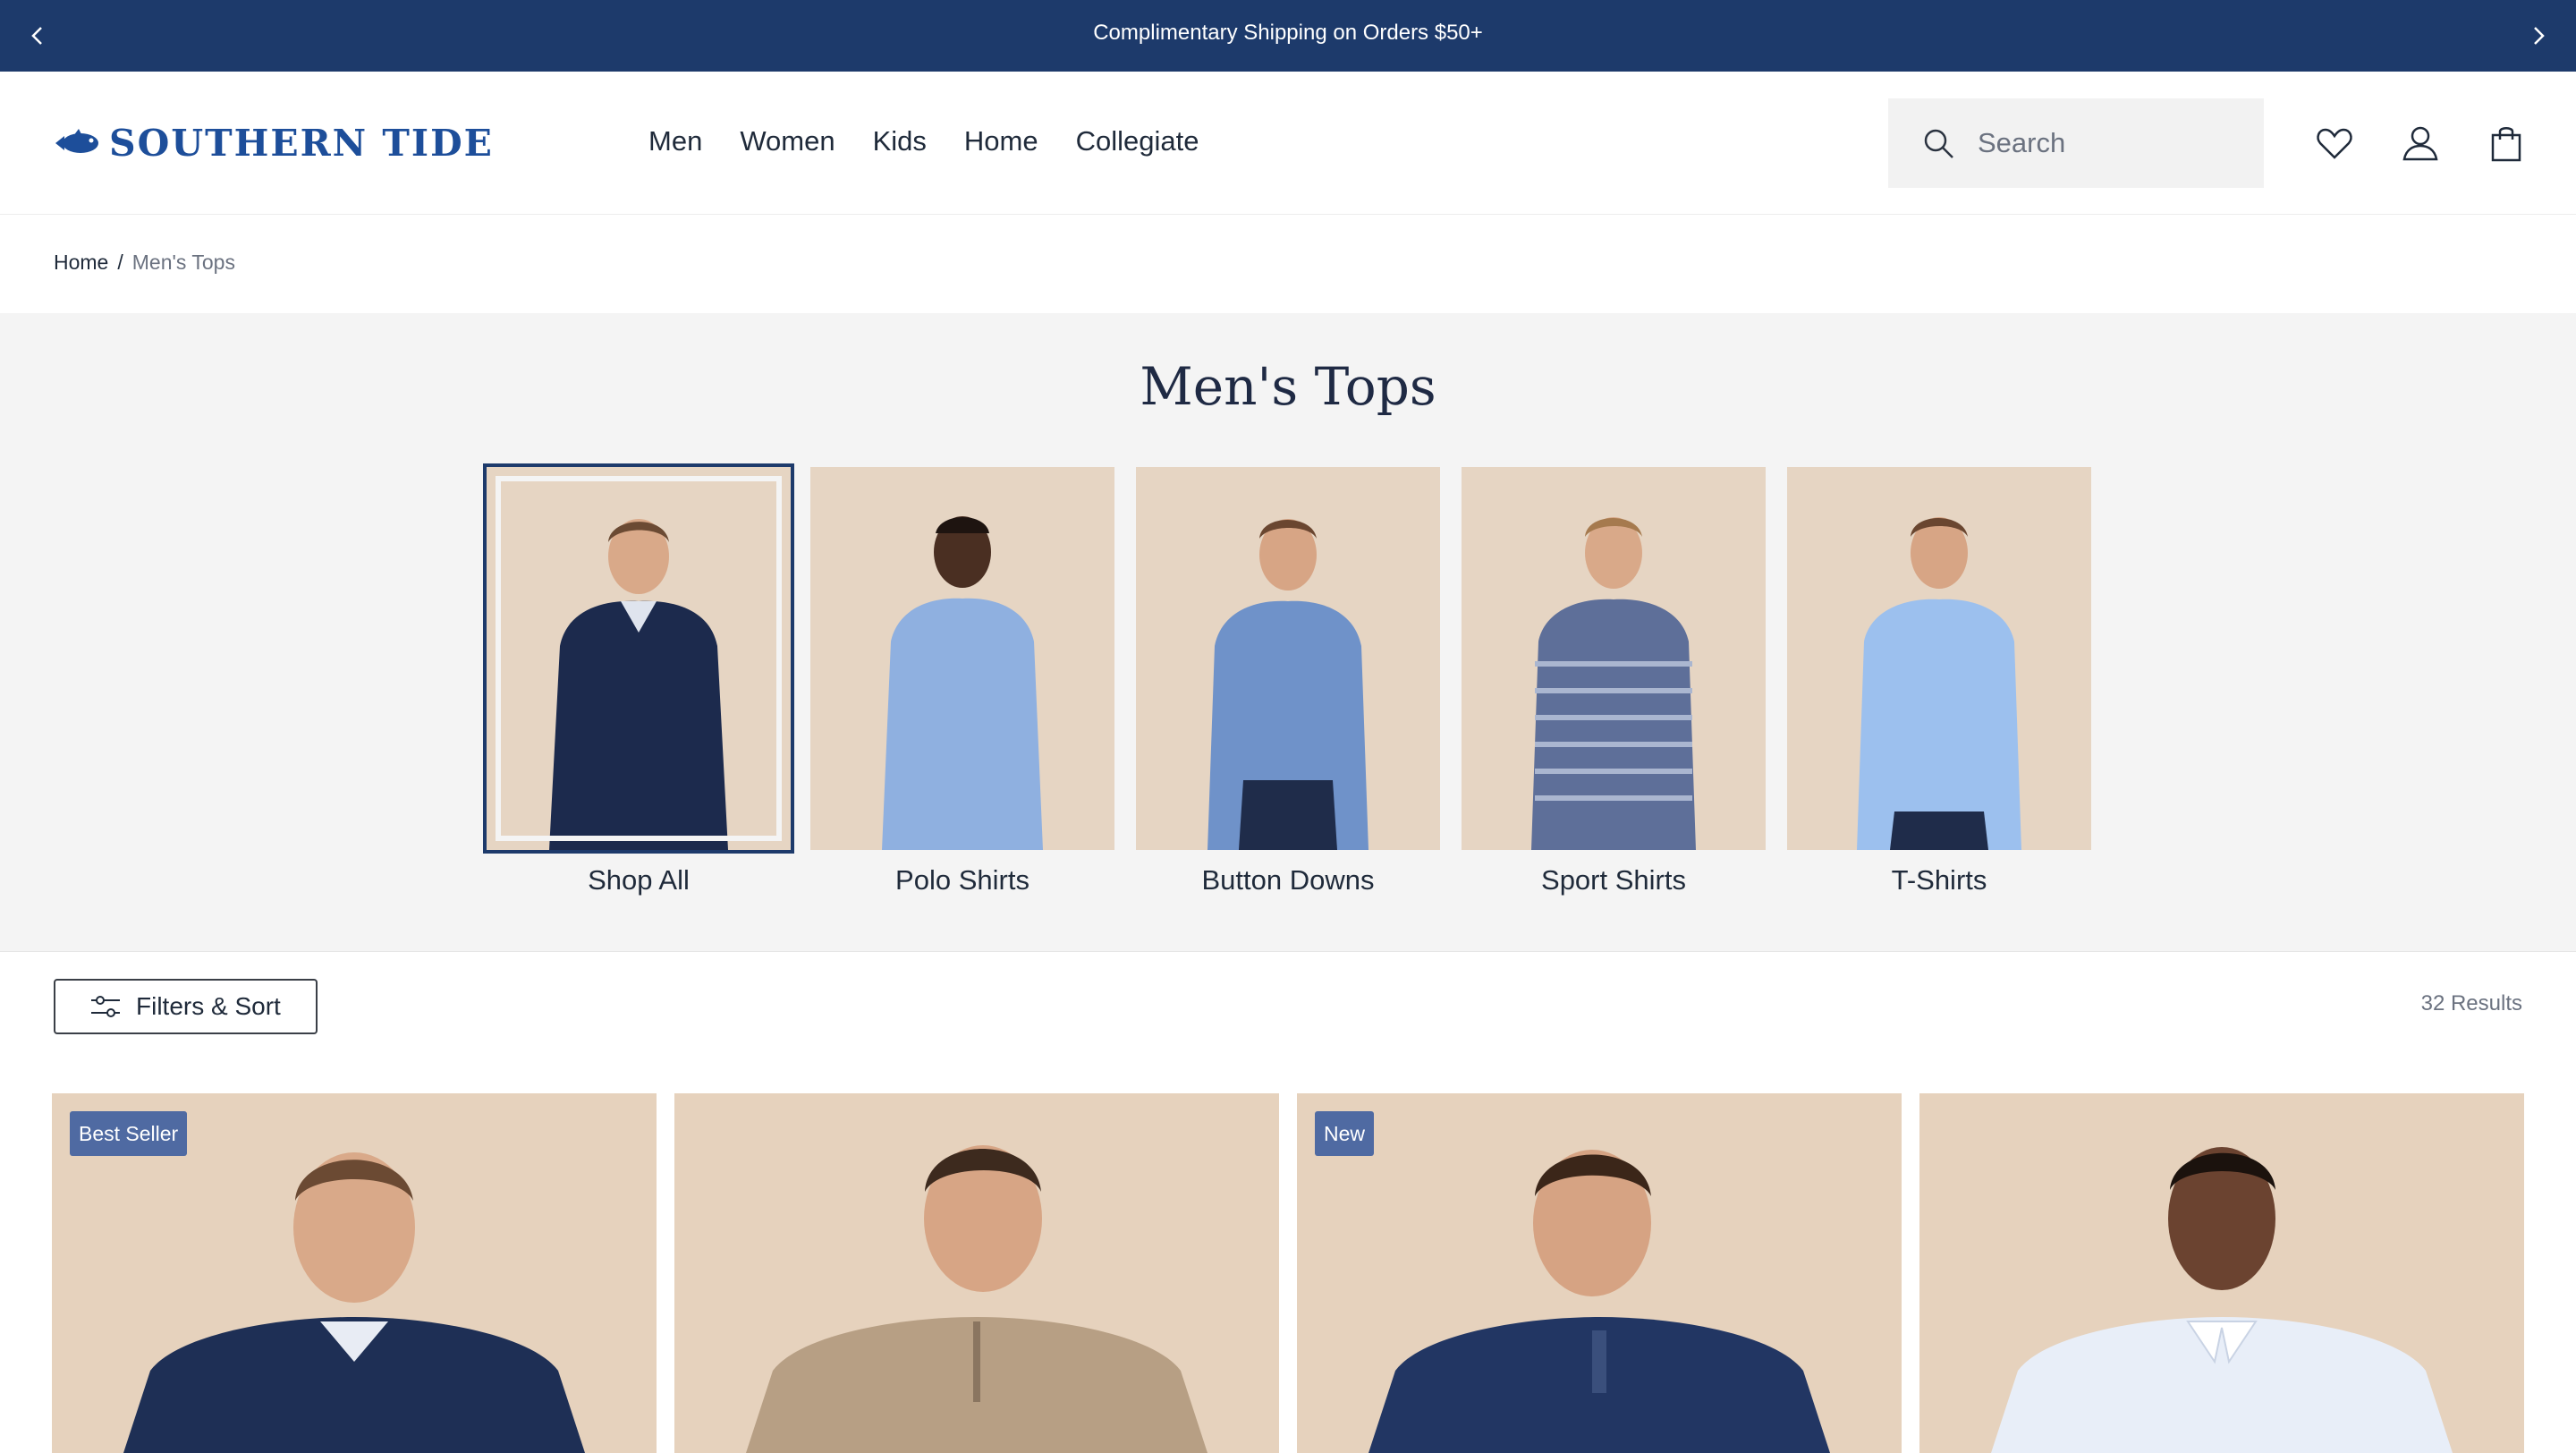 The height and width of the screenshot is (1453, 2576). I want to click on nav-men: Men, so click(675, 141).